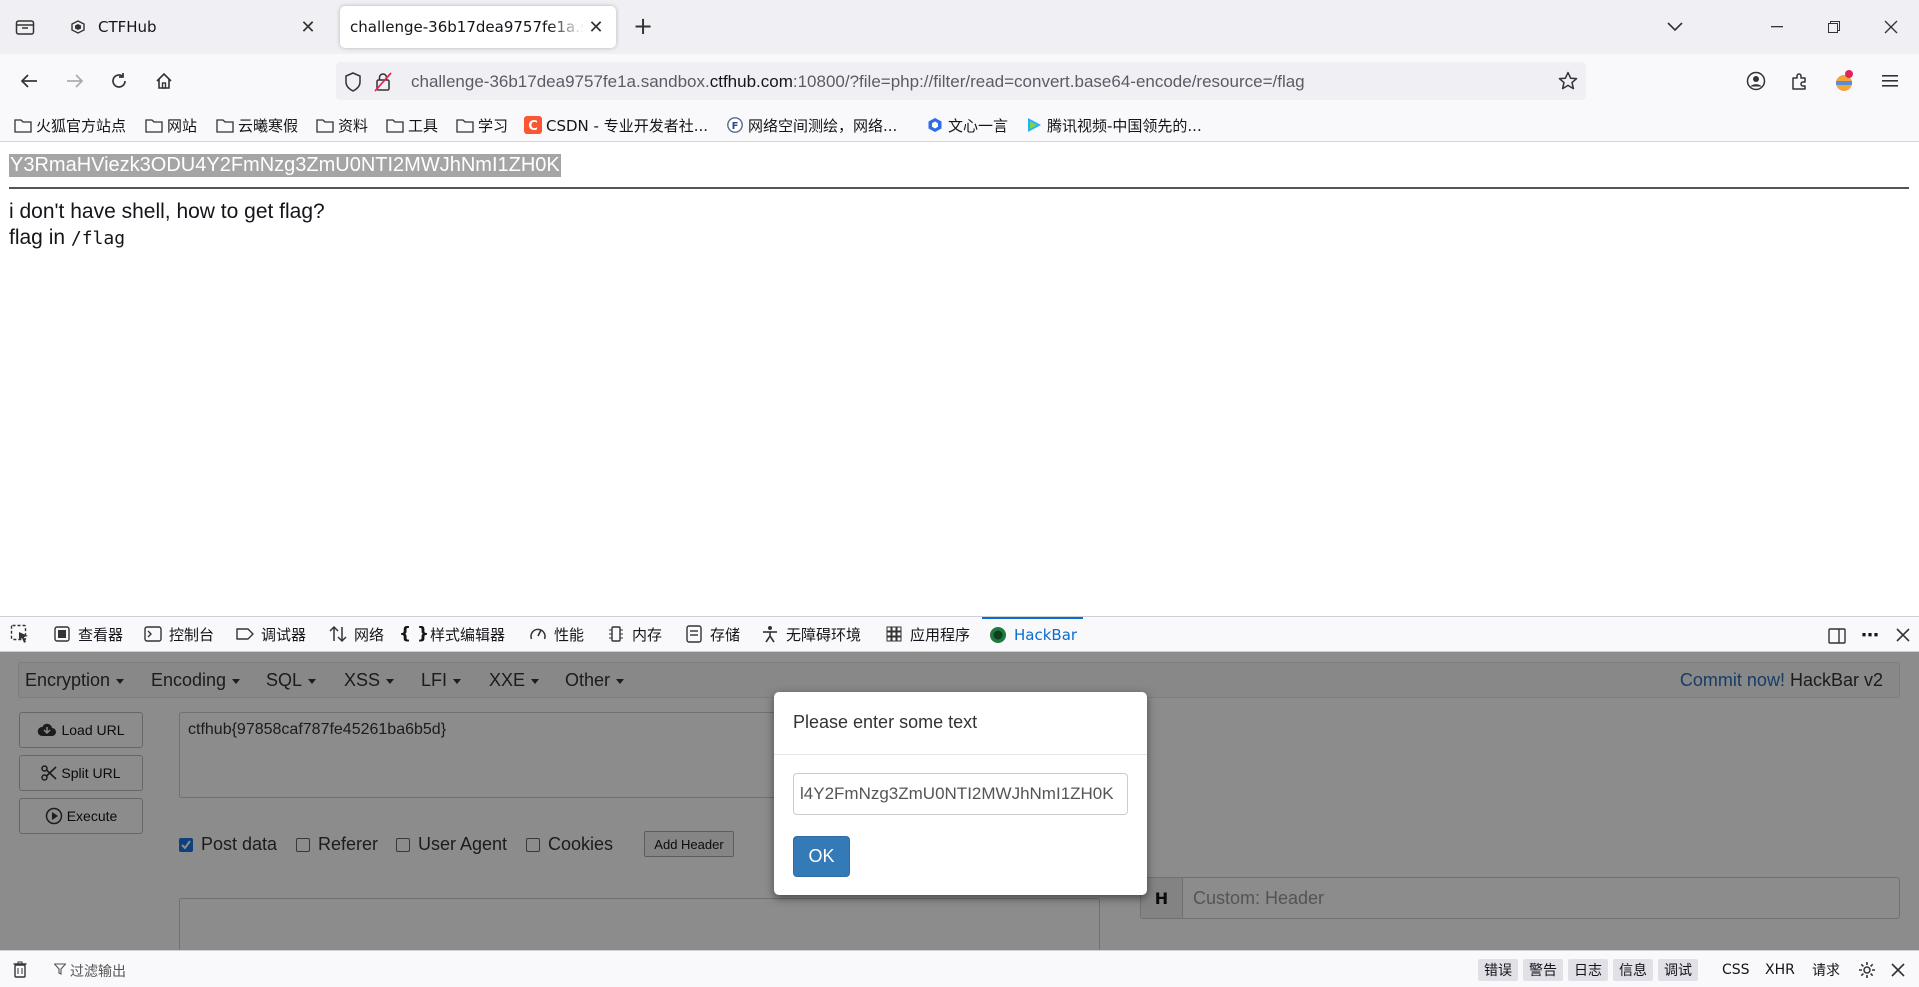 This screenshot has height=987, width=1919. Describe the element at coordinates (119, 81) in the screenshot. I see `reload-icon` at that location.